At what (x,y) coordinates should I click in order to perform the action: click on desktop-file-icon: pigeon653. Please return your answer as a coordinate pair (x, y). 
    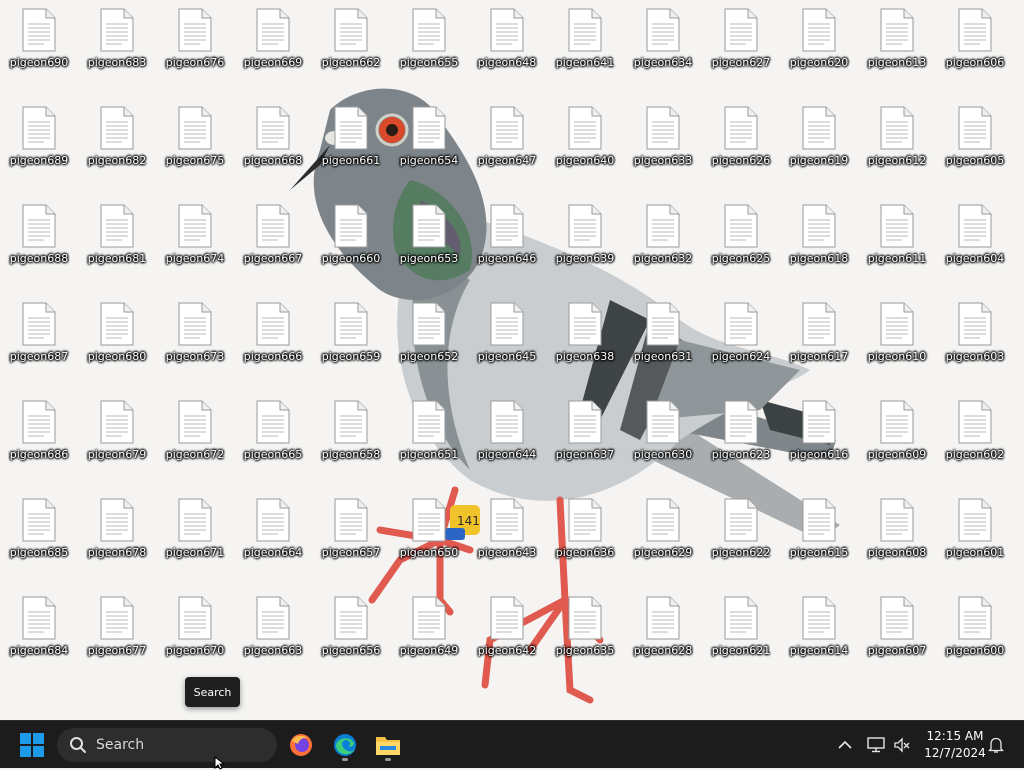
    Looking at the image, I should click on (429, 241).